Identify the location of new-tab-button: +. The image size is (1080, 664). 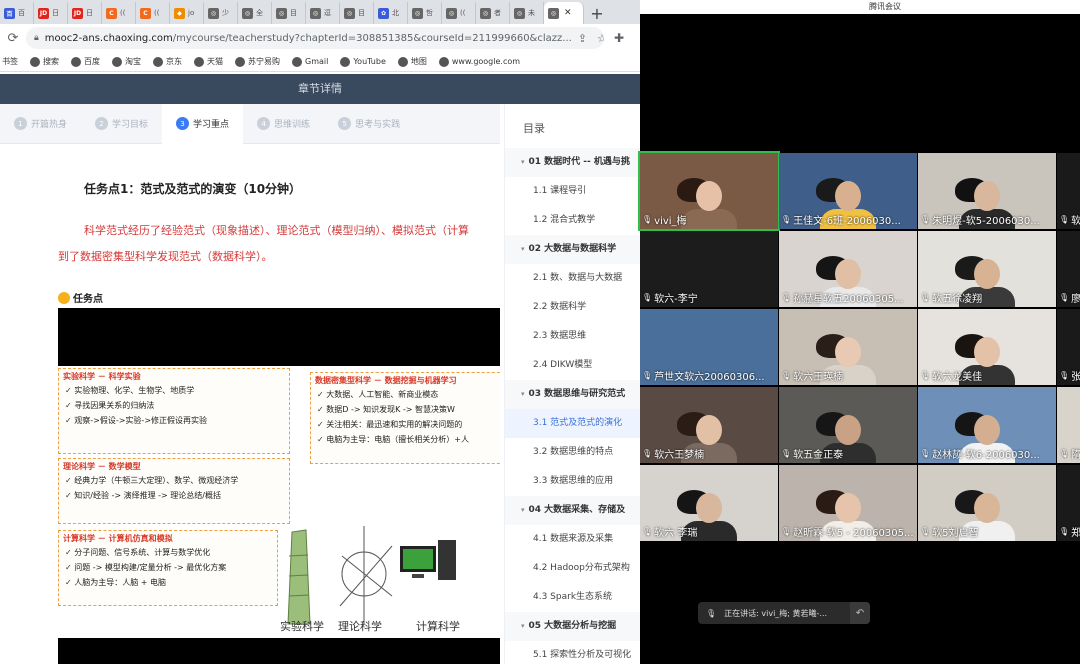
(597, 13).